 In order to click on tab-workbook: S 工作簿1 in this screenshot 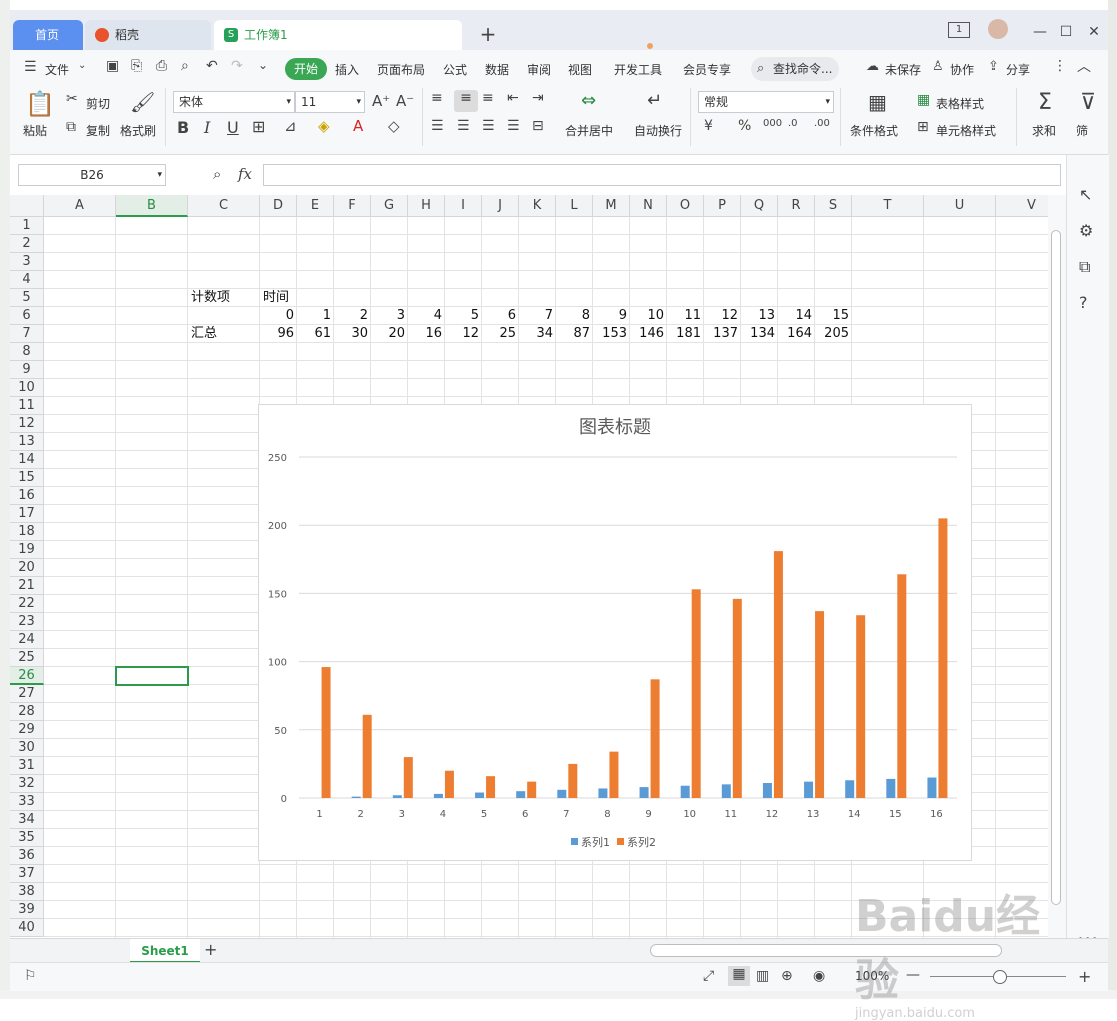, I will do `click(433, 35)`.